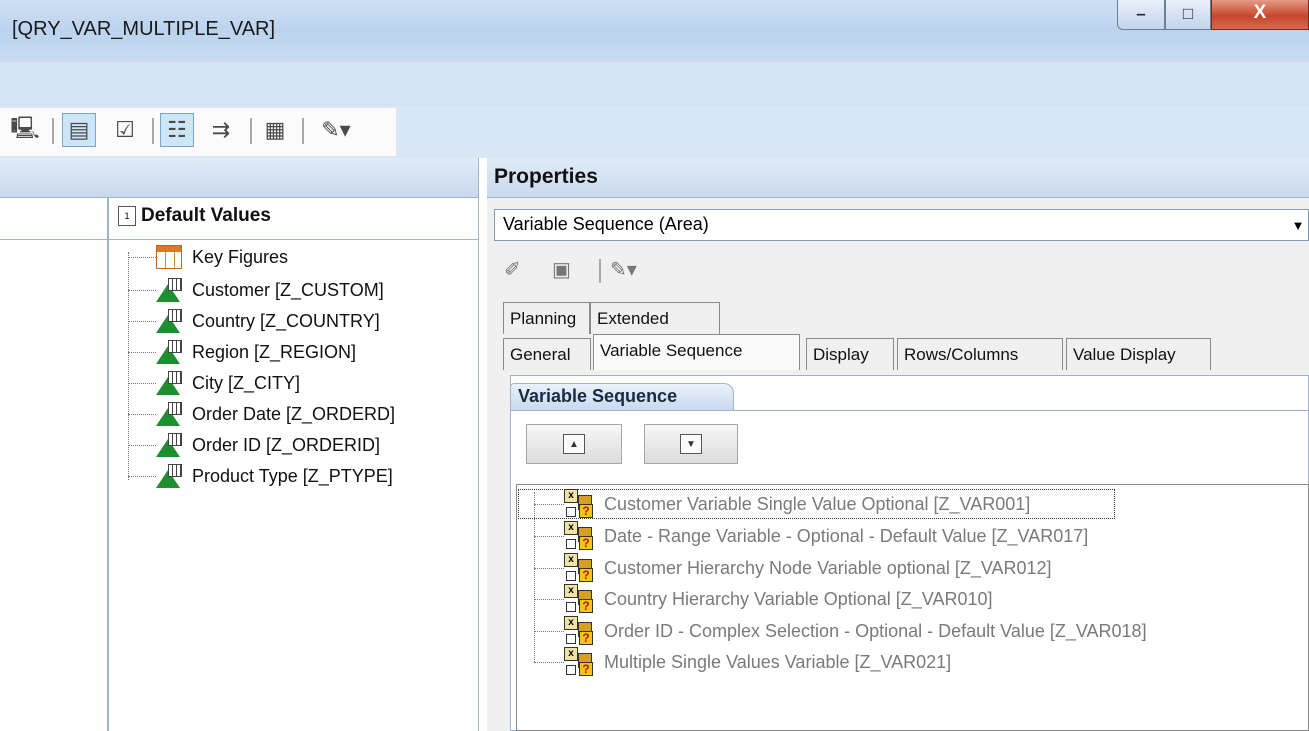  I want to click on computer-icon: 🖳, so click(25, 130).